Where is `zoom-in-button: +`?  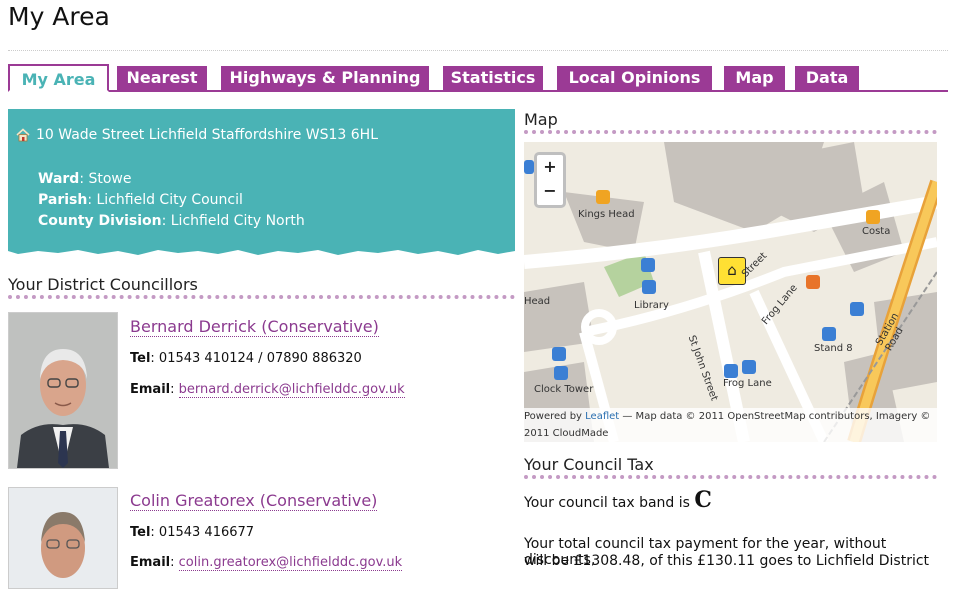 zoom-in-button: + is located at coordinates (550, 168).